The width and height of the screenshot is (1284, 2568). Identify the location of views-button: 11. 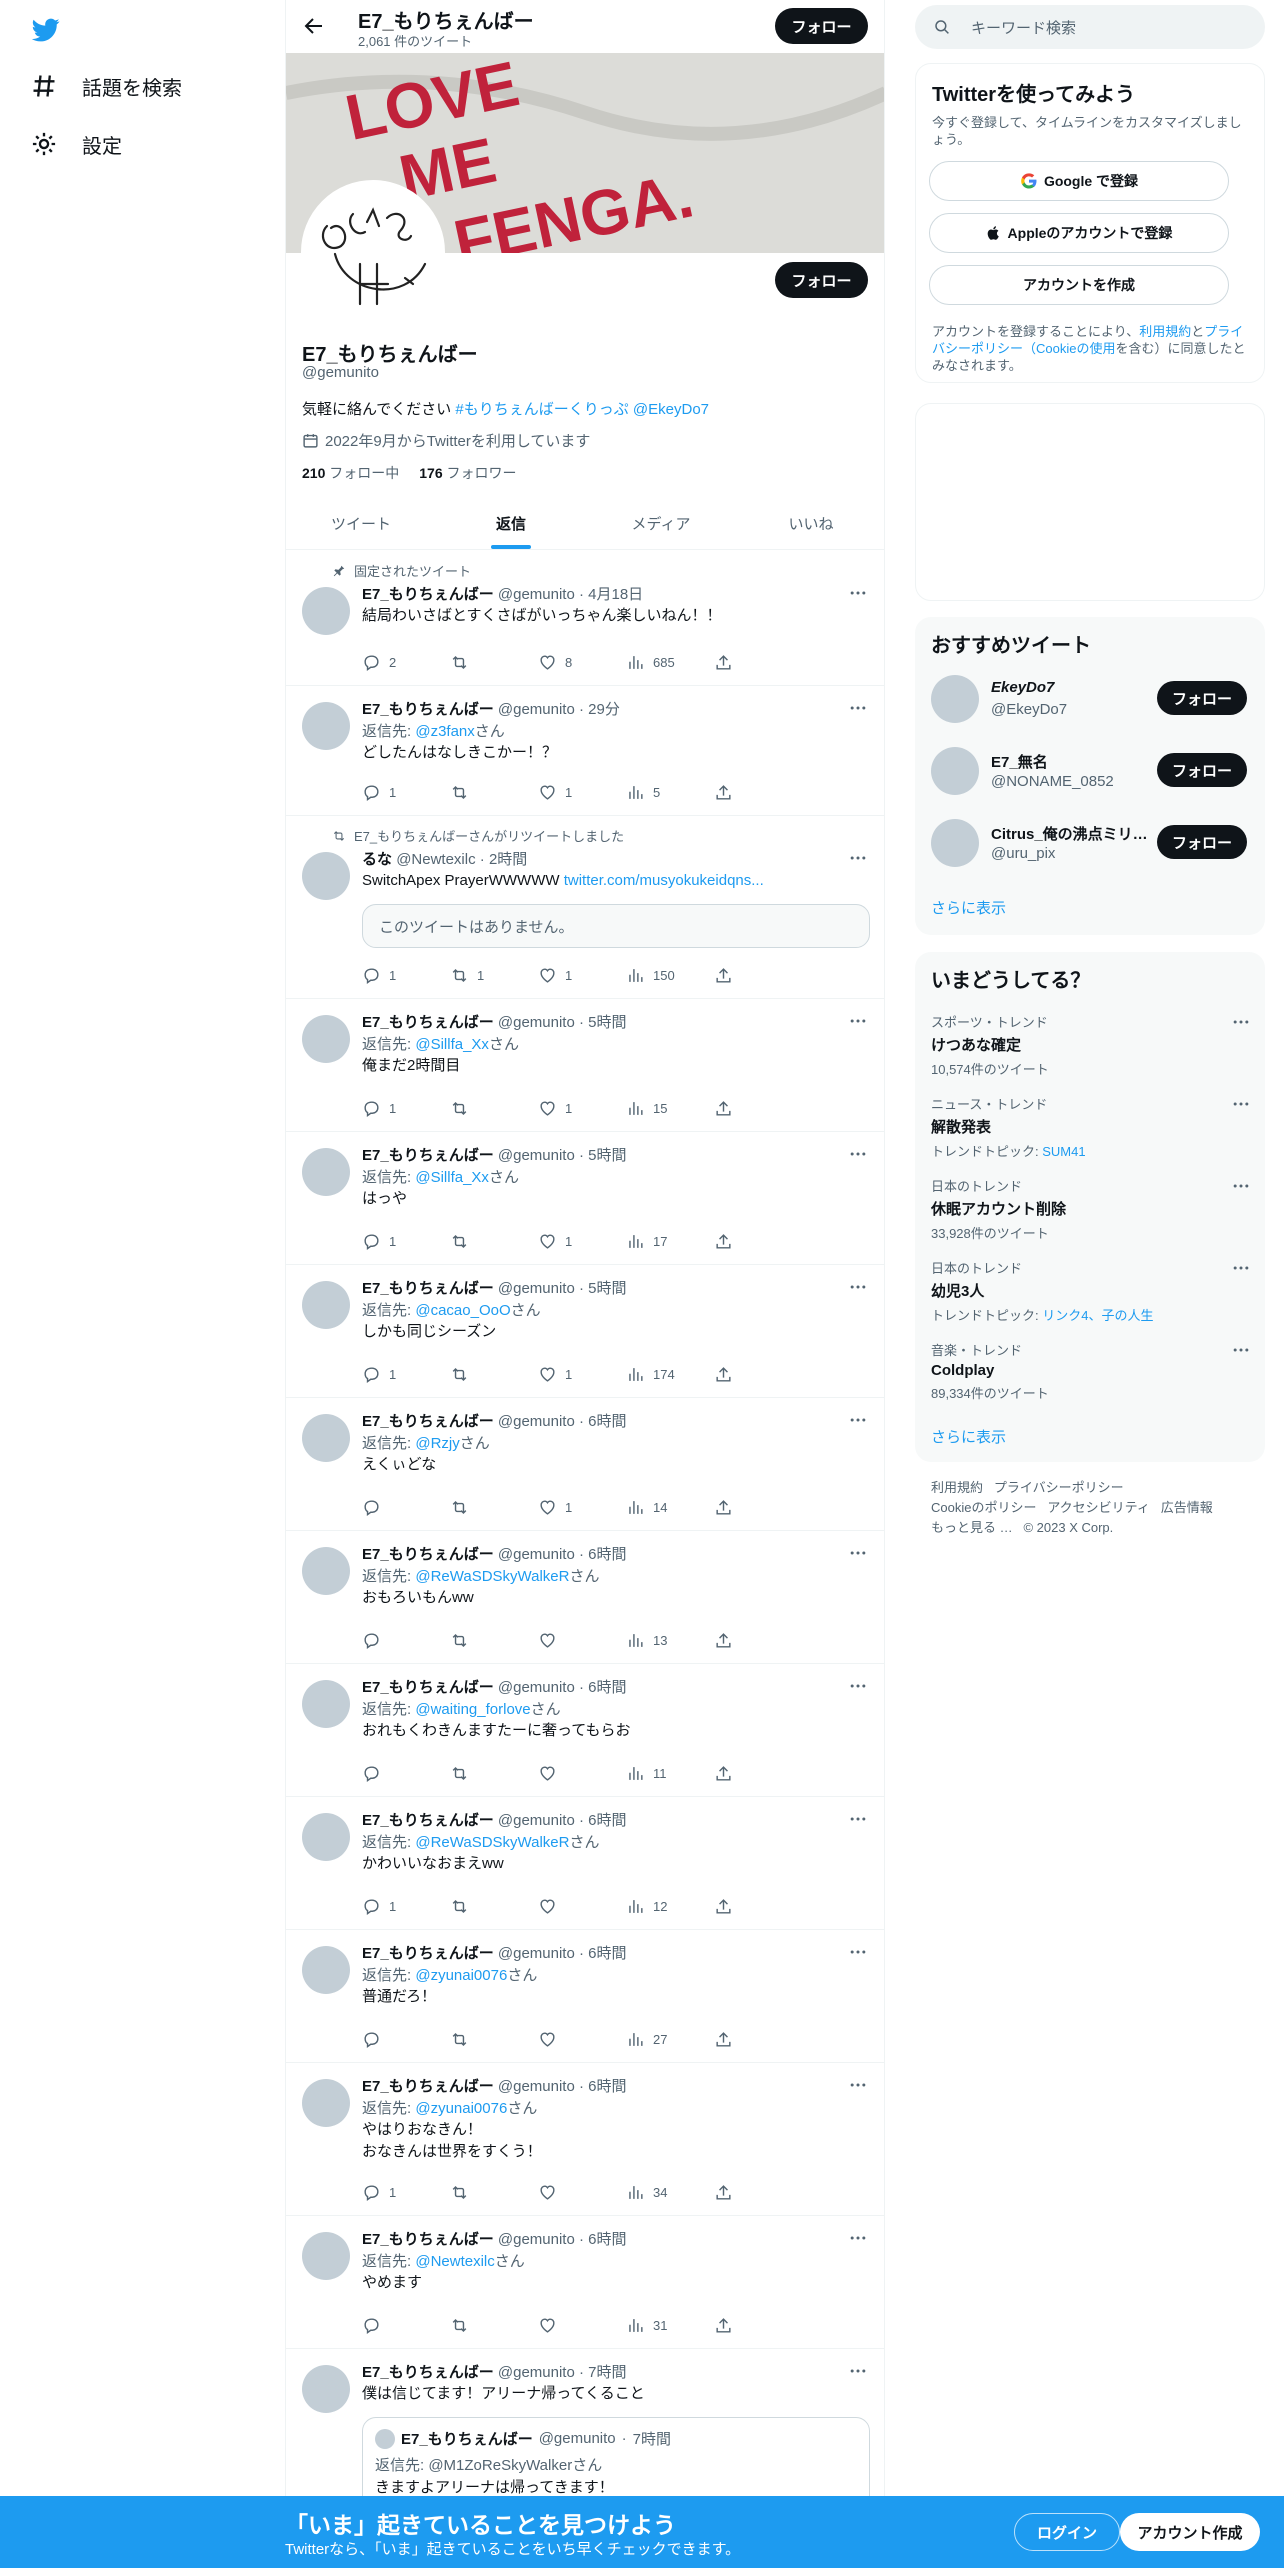
(670, 1773).